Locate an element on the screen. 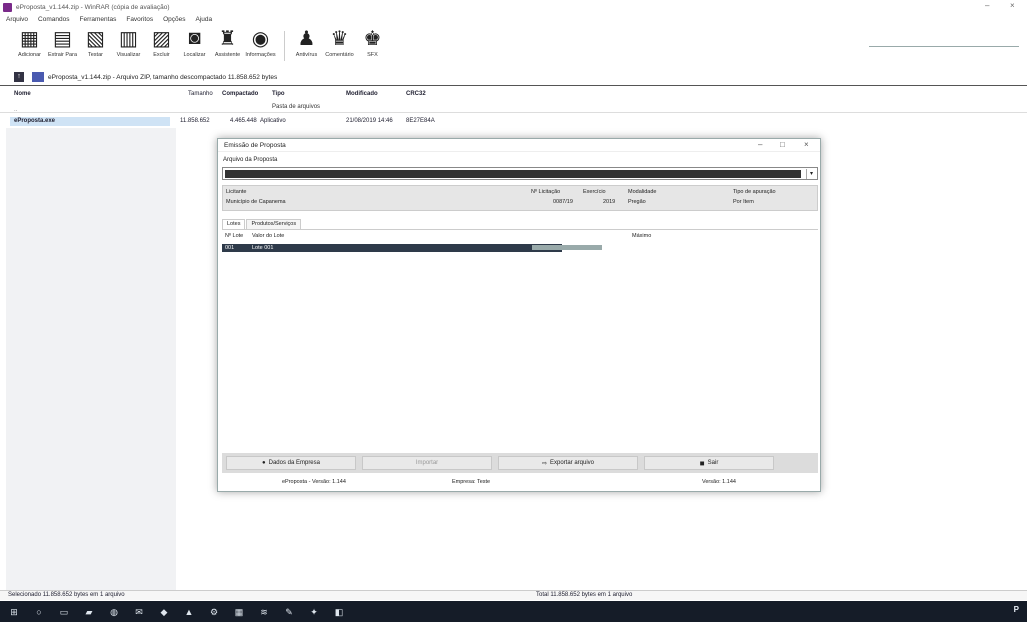 Image resolution: width=1027 pixels, height=622 pixels. modalidade-value: Pregão is located at coordinates (637, 202).